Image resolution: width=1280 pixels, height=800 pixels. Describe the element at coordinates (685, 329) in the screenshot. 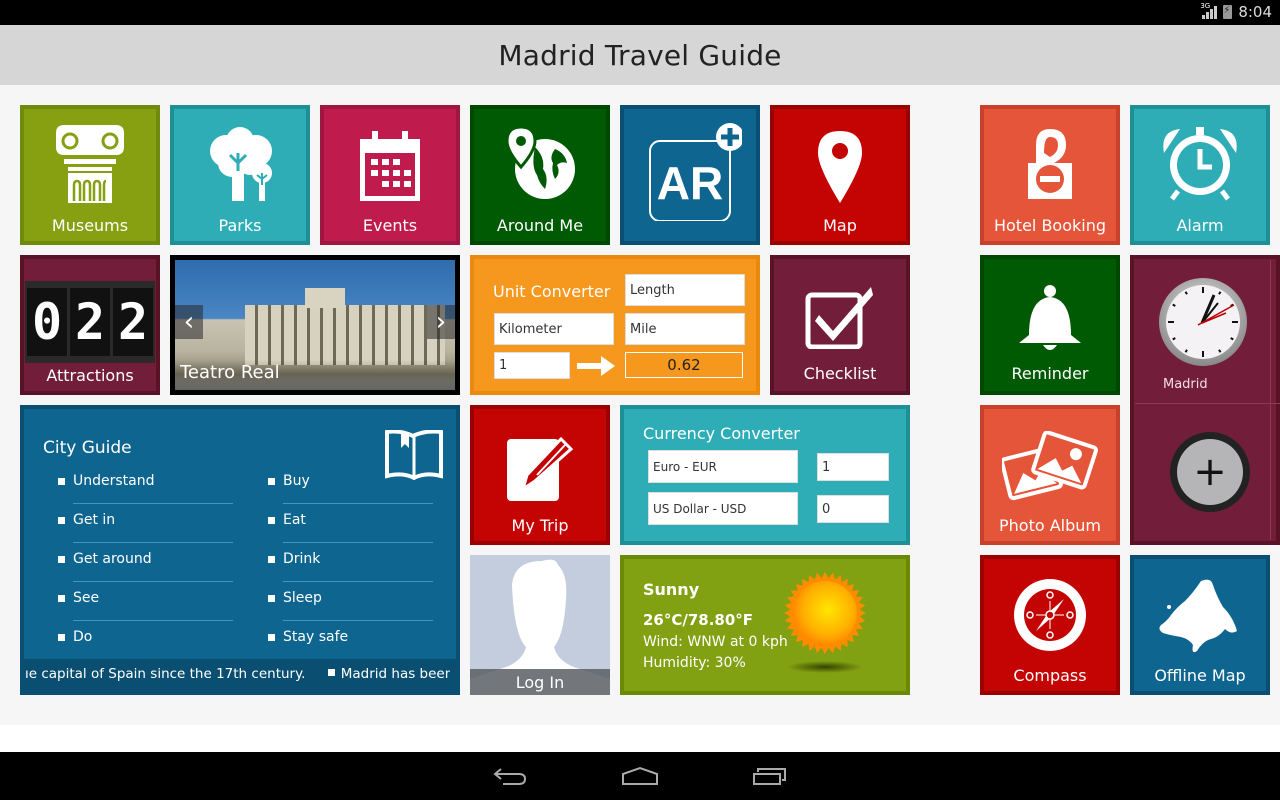

I see `to-unit-select` at that location.